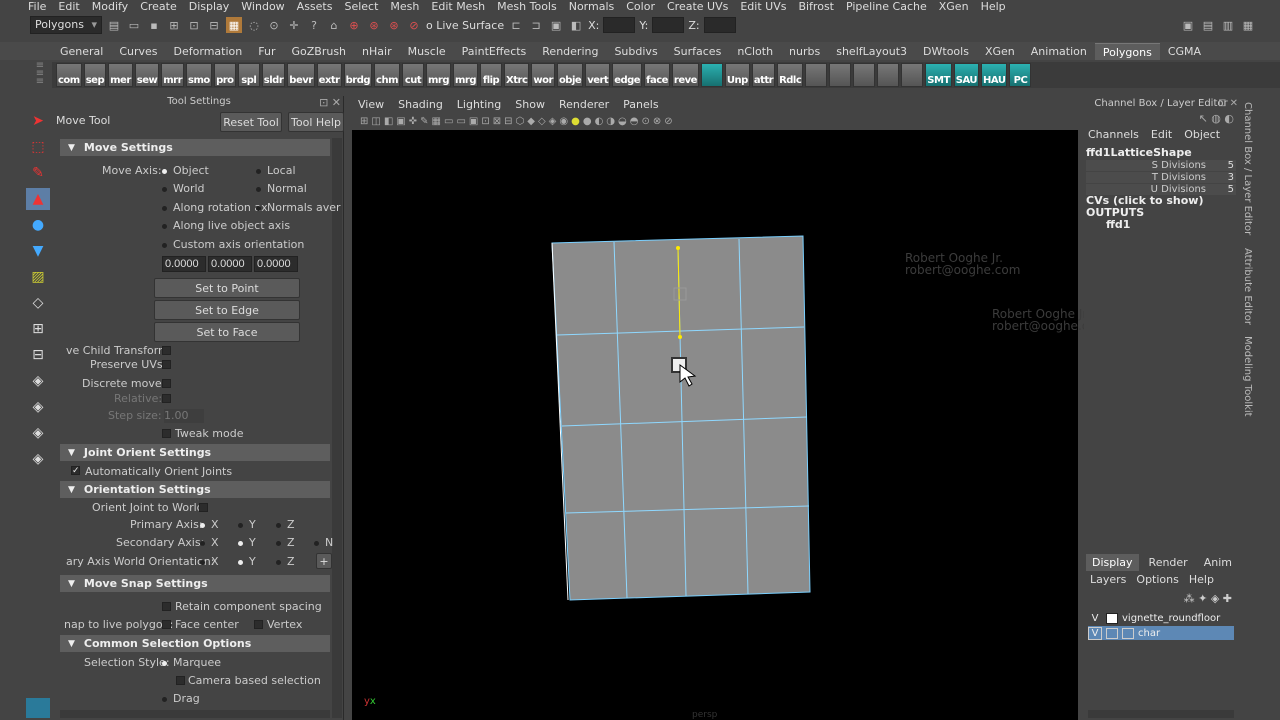 This screenshot has width=1280, height=720. Describe the element at coordinates (494, 51) in the screenshot. I see `shelf-tab-painteffects: PaintEffects` at that location.